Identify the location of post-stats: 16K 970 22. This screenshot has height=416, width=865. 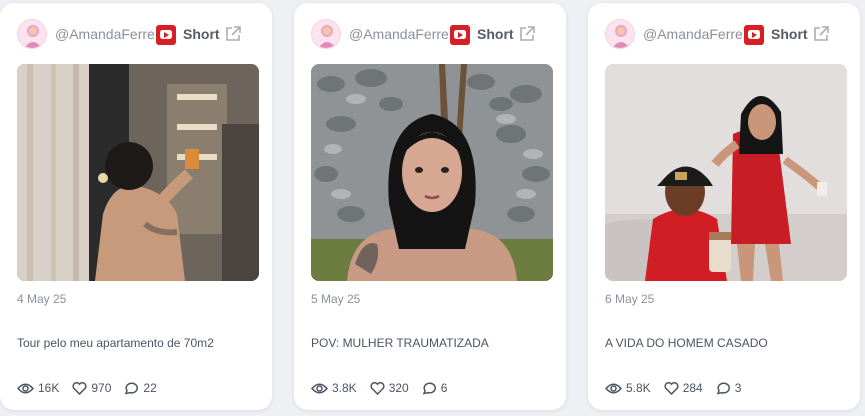
(93, 388).